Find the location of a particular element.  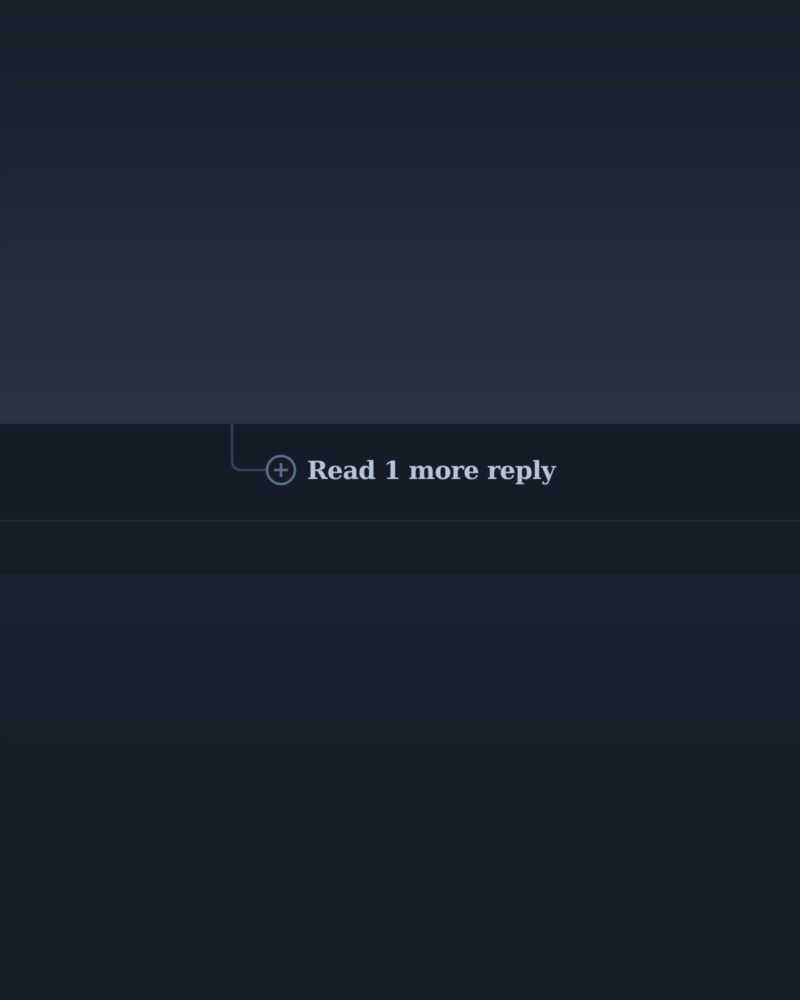

read-more-replies-button: Read 1 more reply is located at coordinates (410, 470).